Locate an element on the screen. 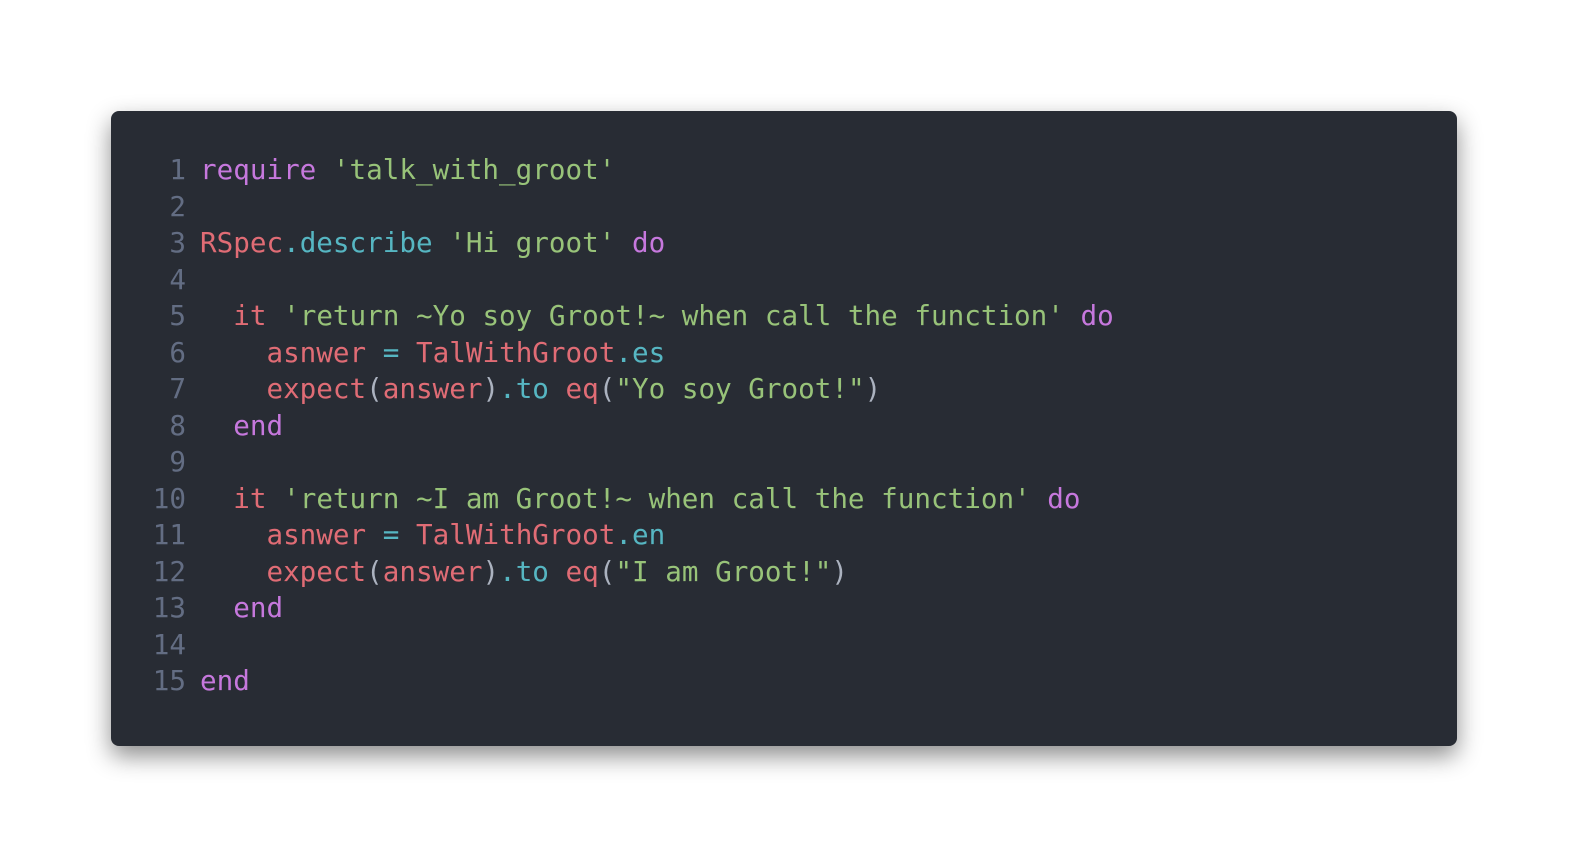 Image resolution: width=1584 pixels, height=868 pixels. code-text: require 'talk_with_groot' is located at coordinates (407, 170).